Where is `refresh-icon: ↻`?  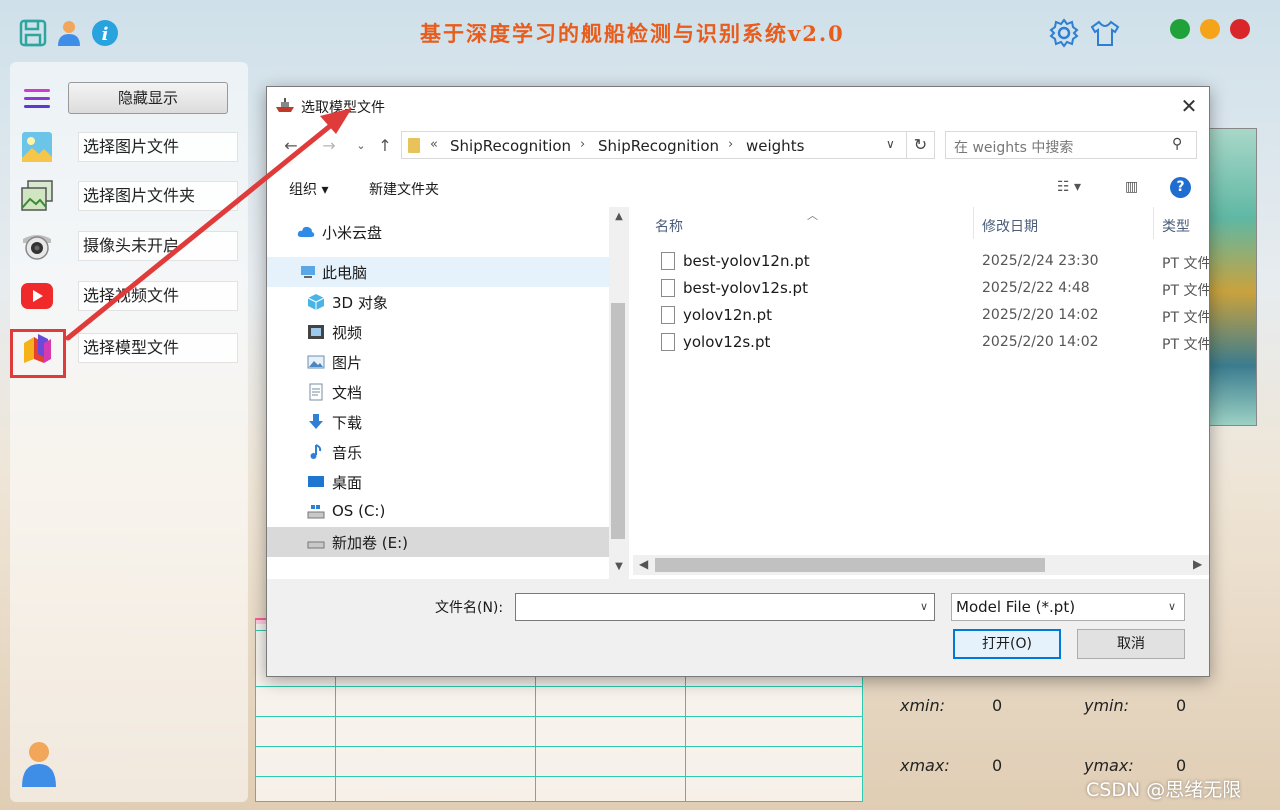
refresh-icon: ↻ is located at coordinates (921, 145).